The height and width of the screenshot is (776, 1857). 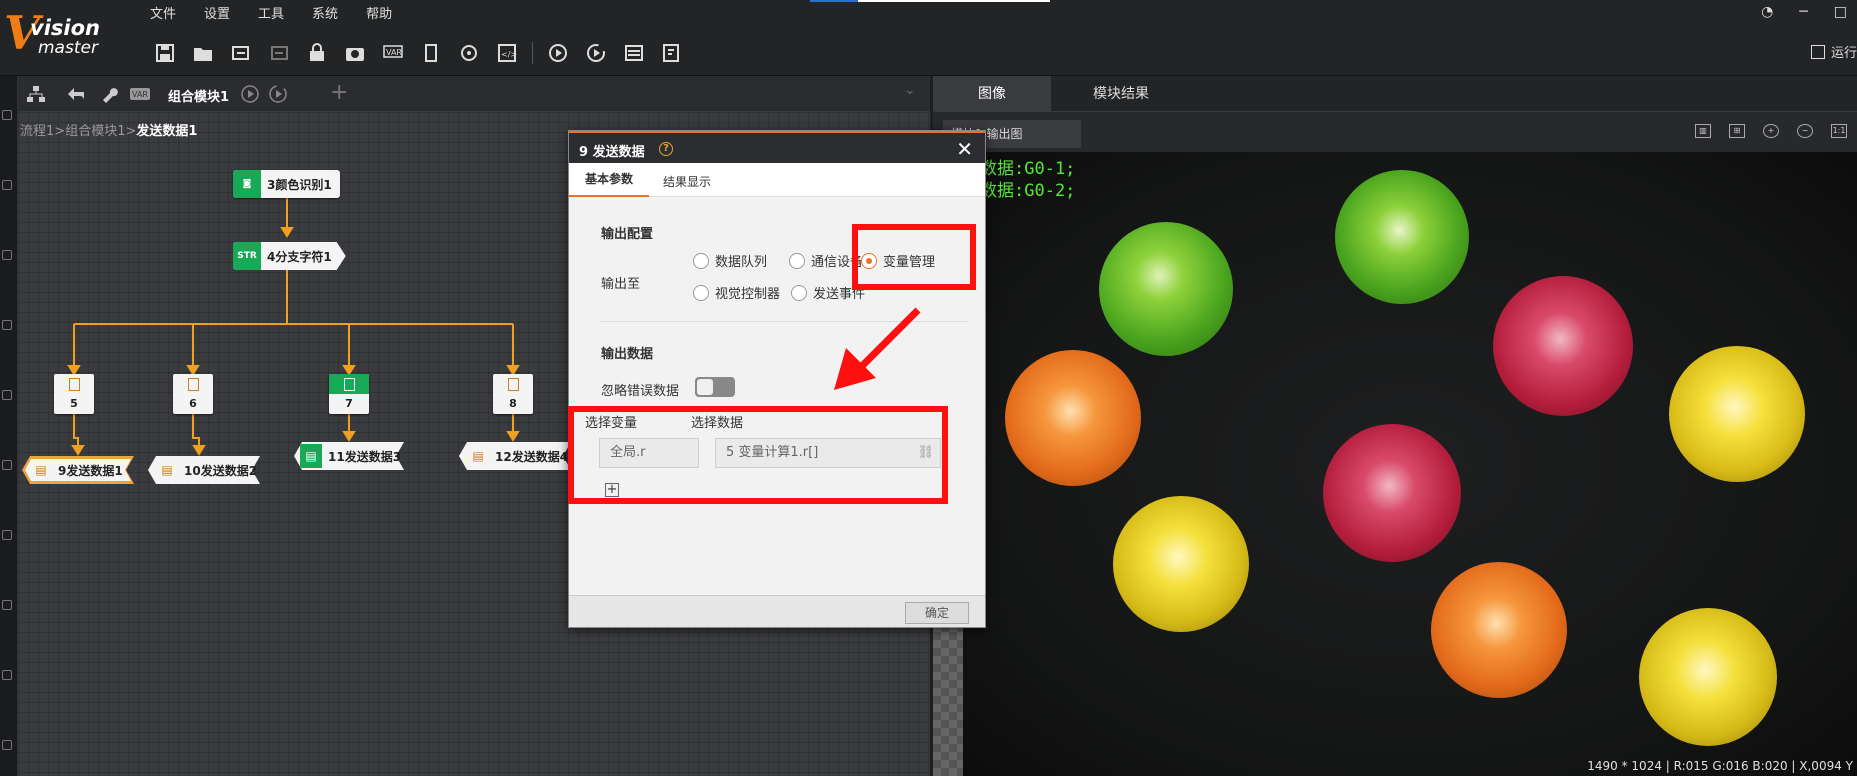 I want to click on branch-icon: STR, so click(x=247, y=256).